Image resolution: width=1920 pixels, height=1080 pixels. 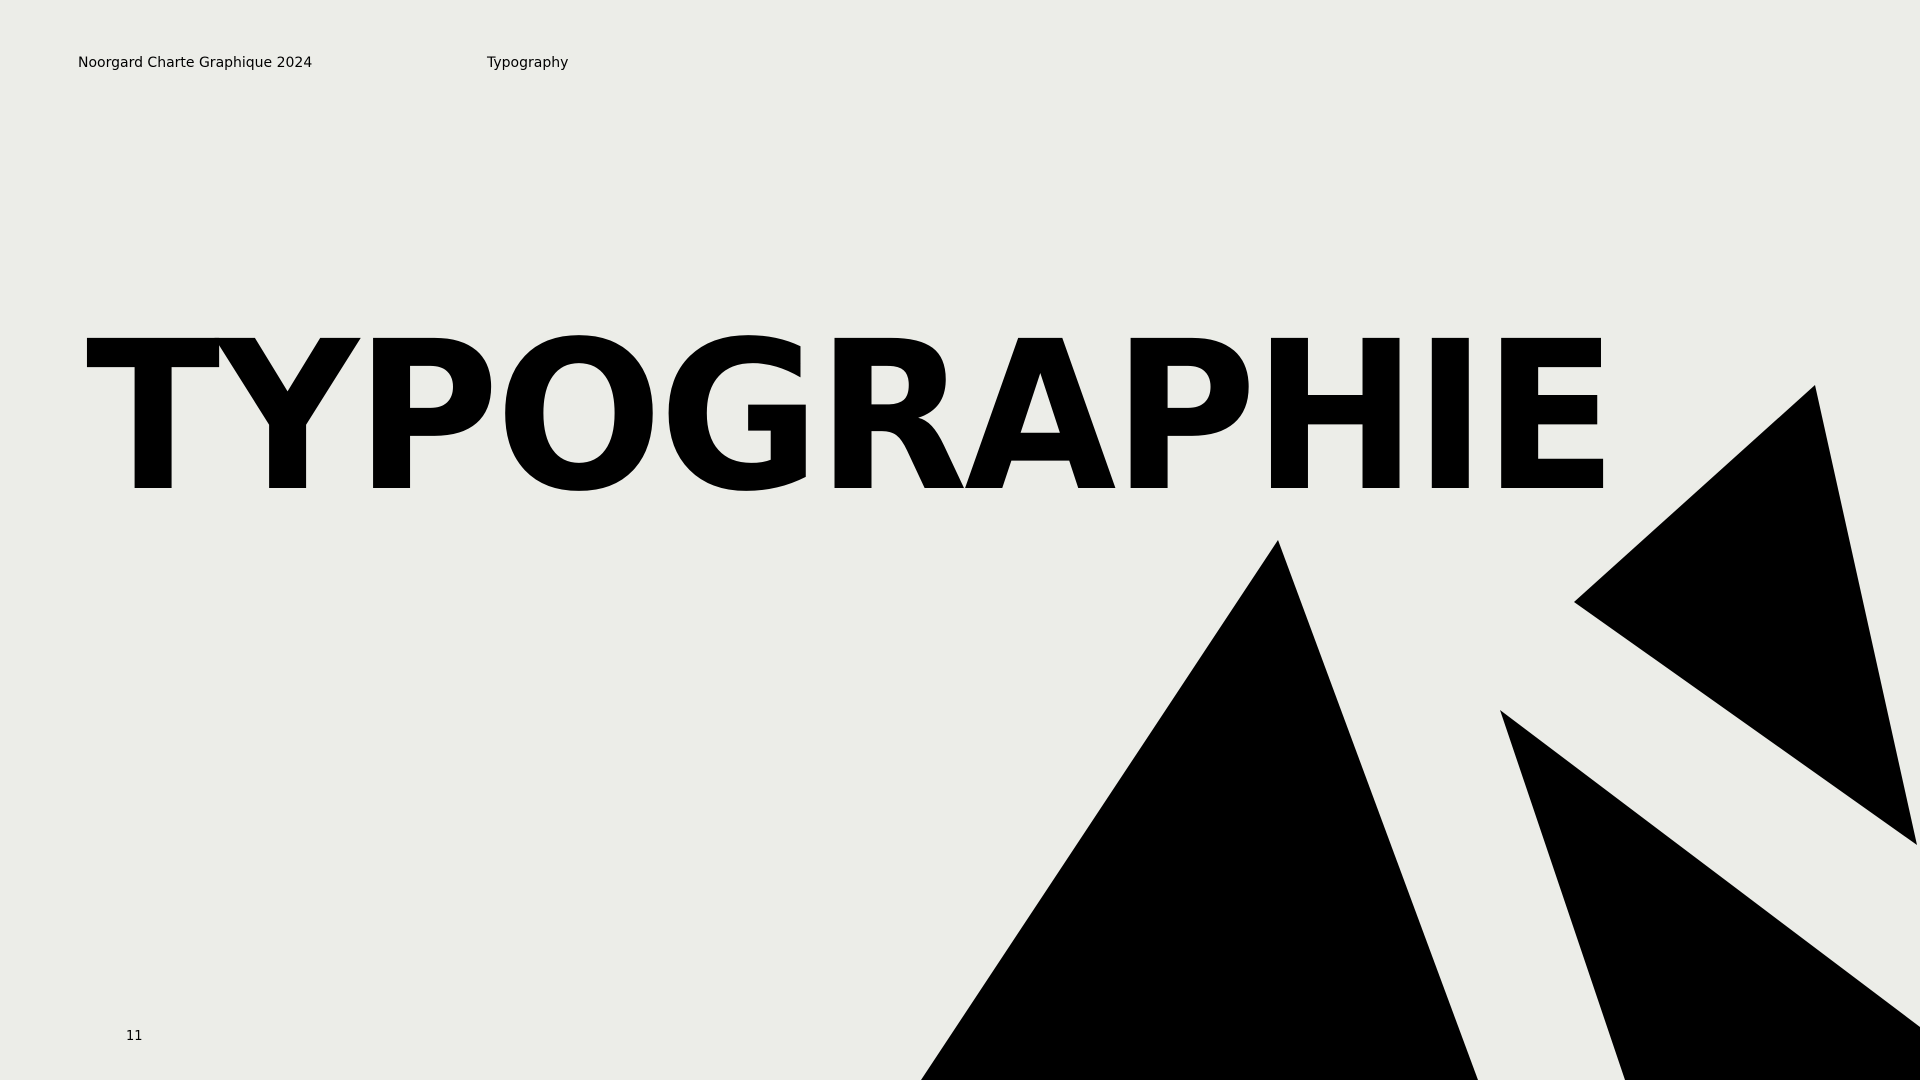 What do you see at coordinates (1199, 810) in the screenshot?
I see `triangle-shape-large` at bounding box center [1199, 810].